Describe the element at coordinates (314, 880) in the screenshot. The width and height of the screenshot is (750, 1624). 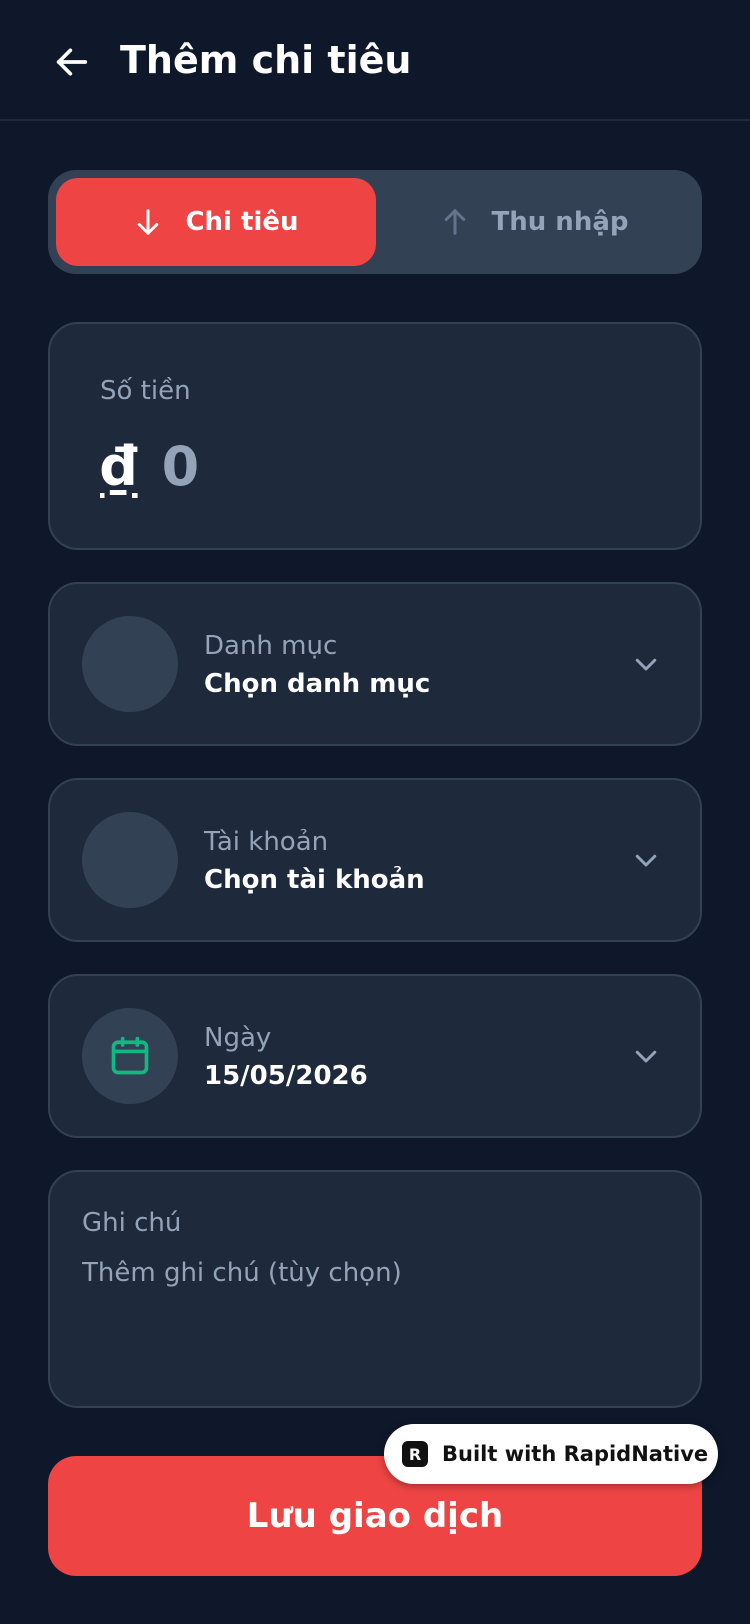
I see `account-value: Chọn tài khoản` at that location.